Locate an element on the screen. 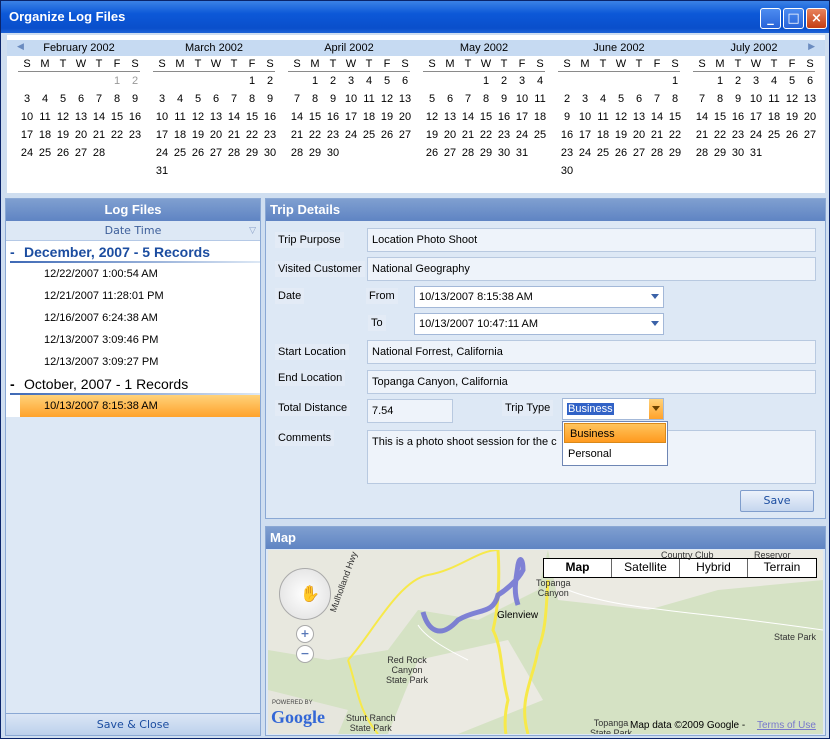 Image resolution: width=830 pixels, height=739 pixels. visited-customer-field: National Geography is located at coordinates (591, 269).